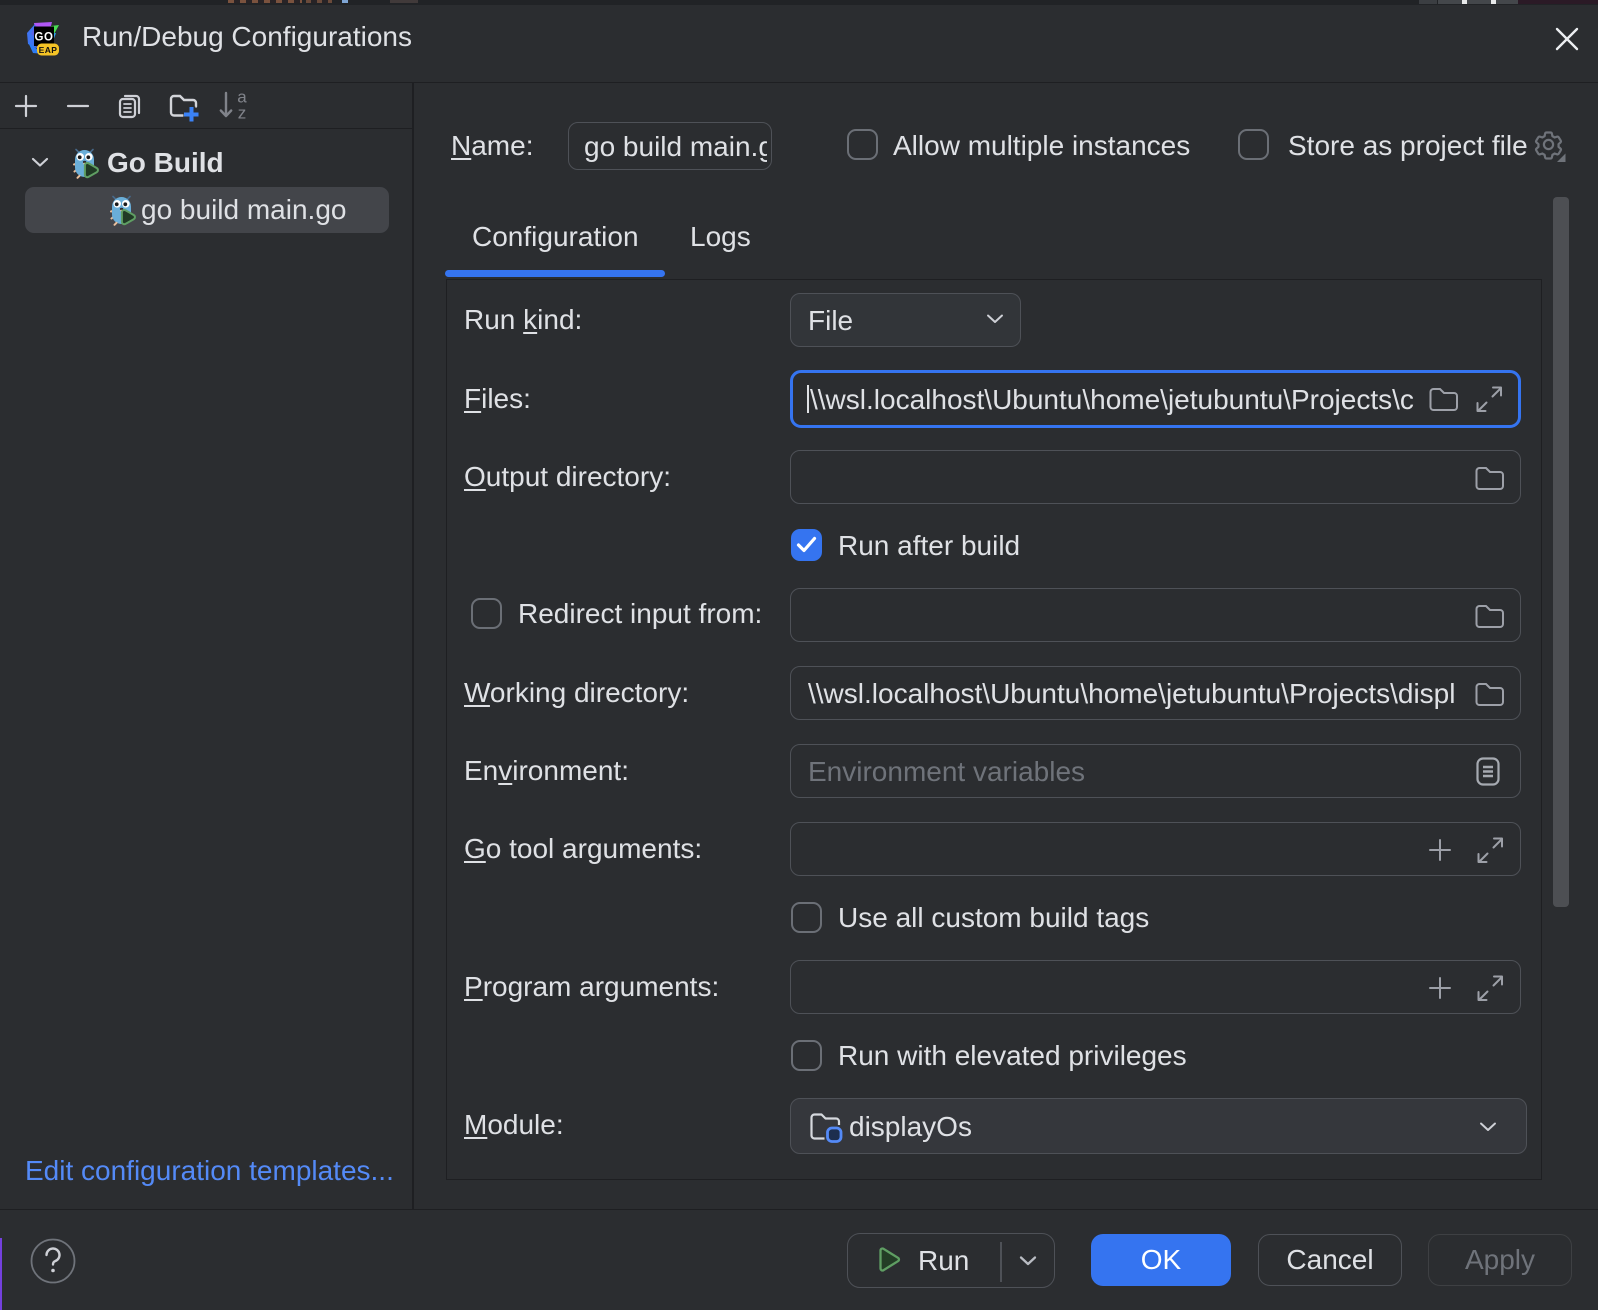 Image resolution: width=1598 pixels, height=1310 pixels. Describe the element at coordinates (44, 38) in the screenshot. I see `svg-text: GO` at that location.